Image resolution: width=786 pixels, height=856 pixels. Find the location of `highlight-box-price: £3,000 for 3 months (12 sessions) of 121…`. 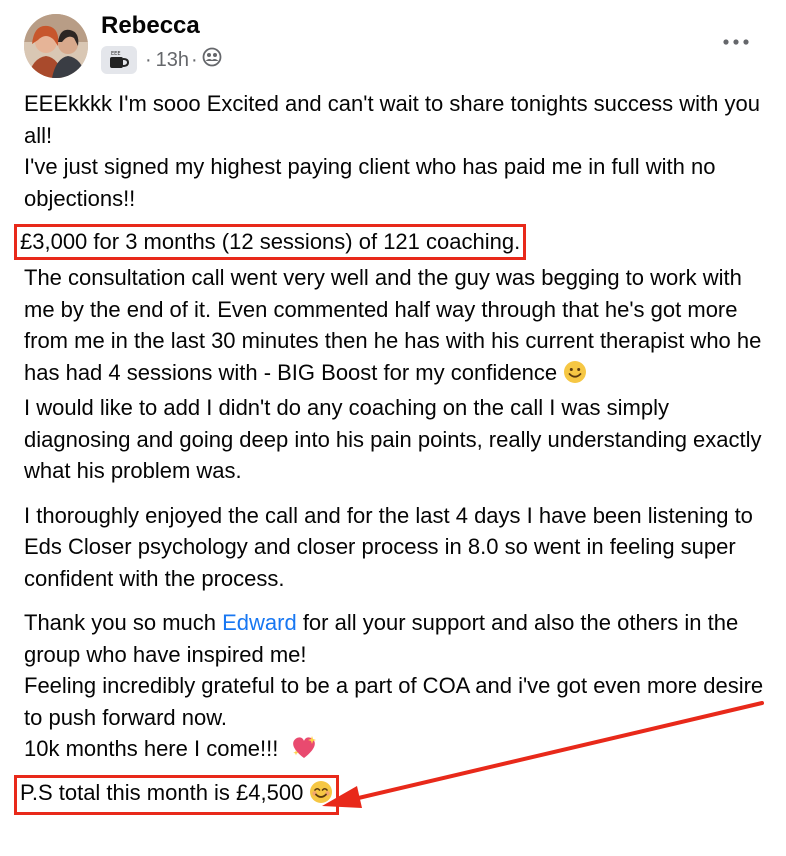

highlight-box-price: £3,000 for 3 months (12 sessions) of 121… is located at coordinates (270, 242).